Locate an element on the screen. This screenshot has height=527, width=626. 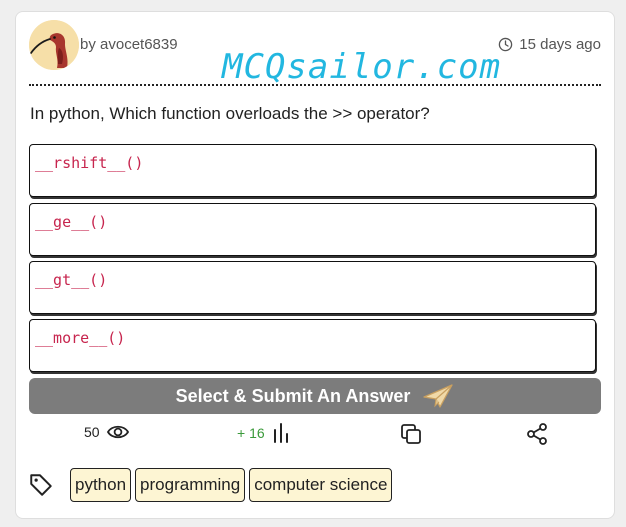
share-button is located at coordinates (537, 434).